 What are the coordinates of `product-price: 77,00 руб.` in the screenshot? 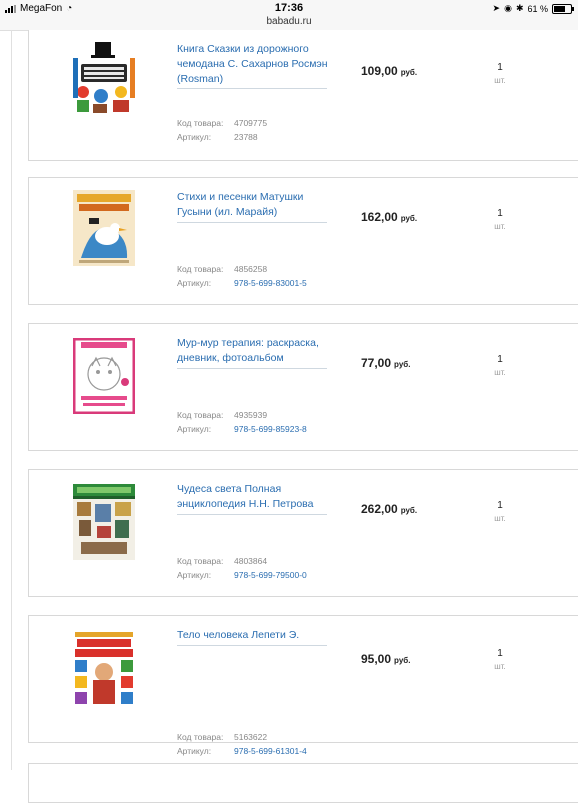 It's located at (385, 363).